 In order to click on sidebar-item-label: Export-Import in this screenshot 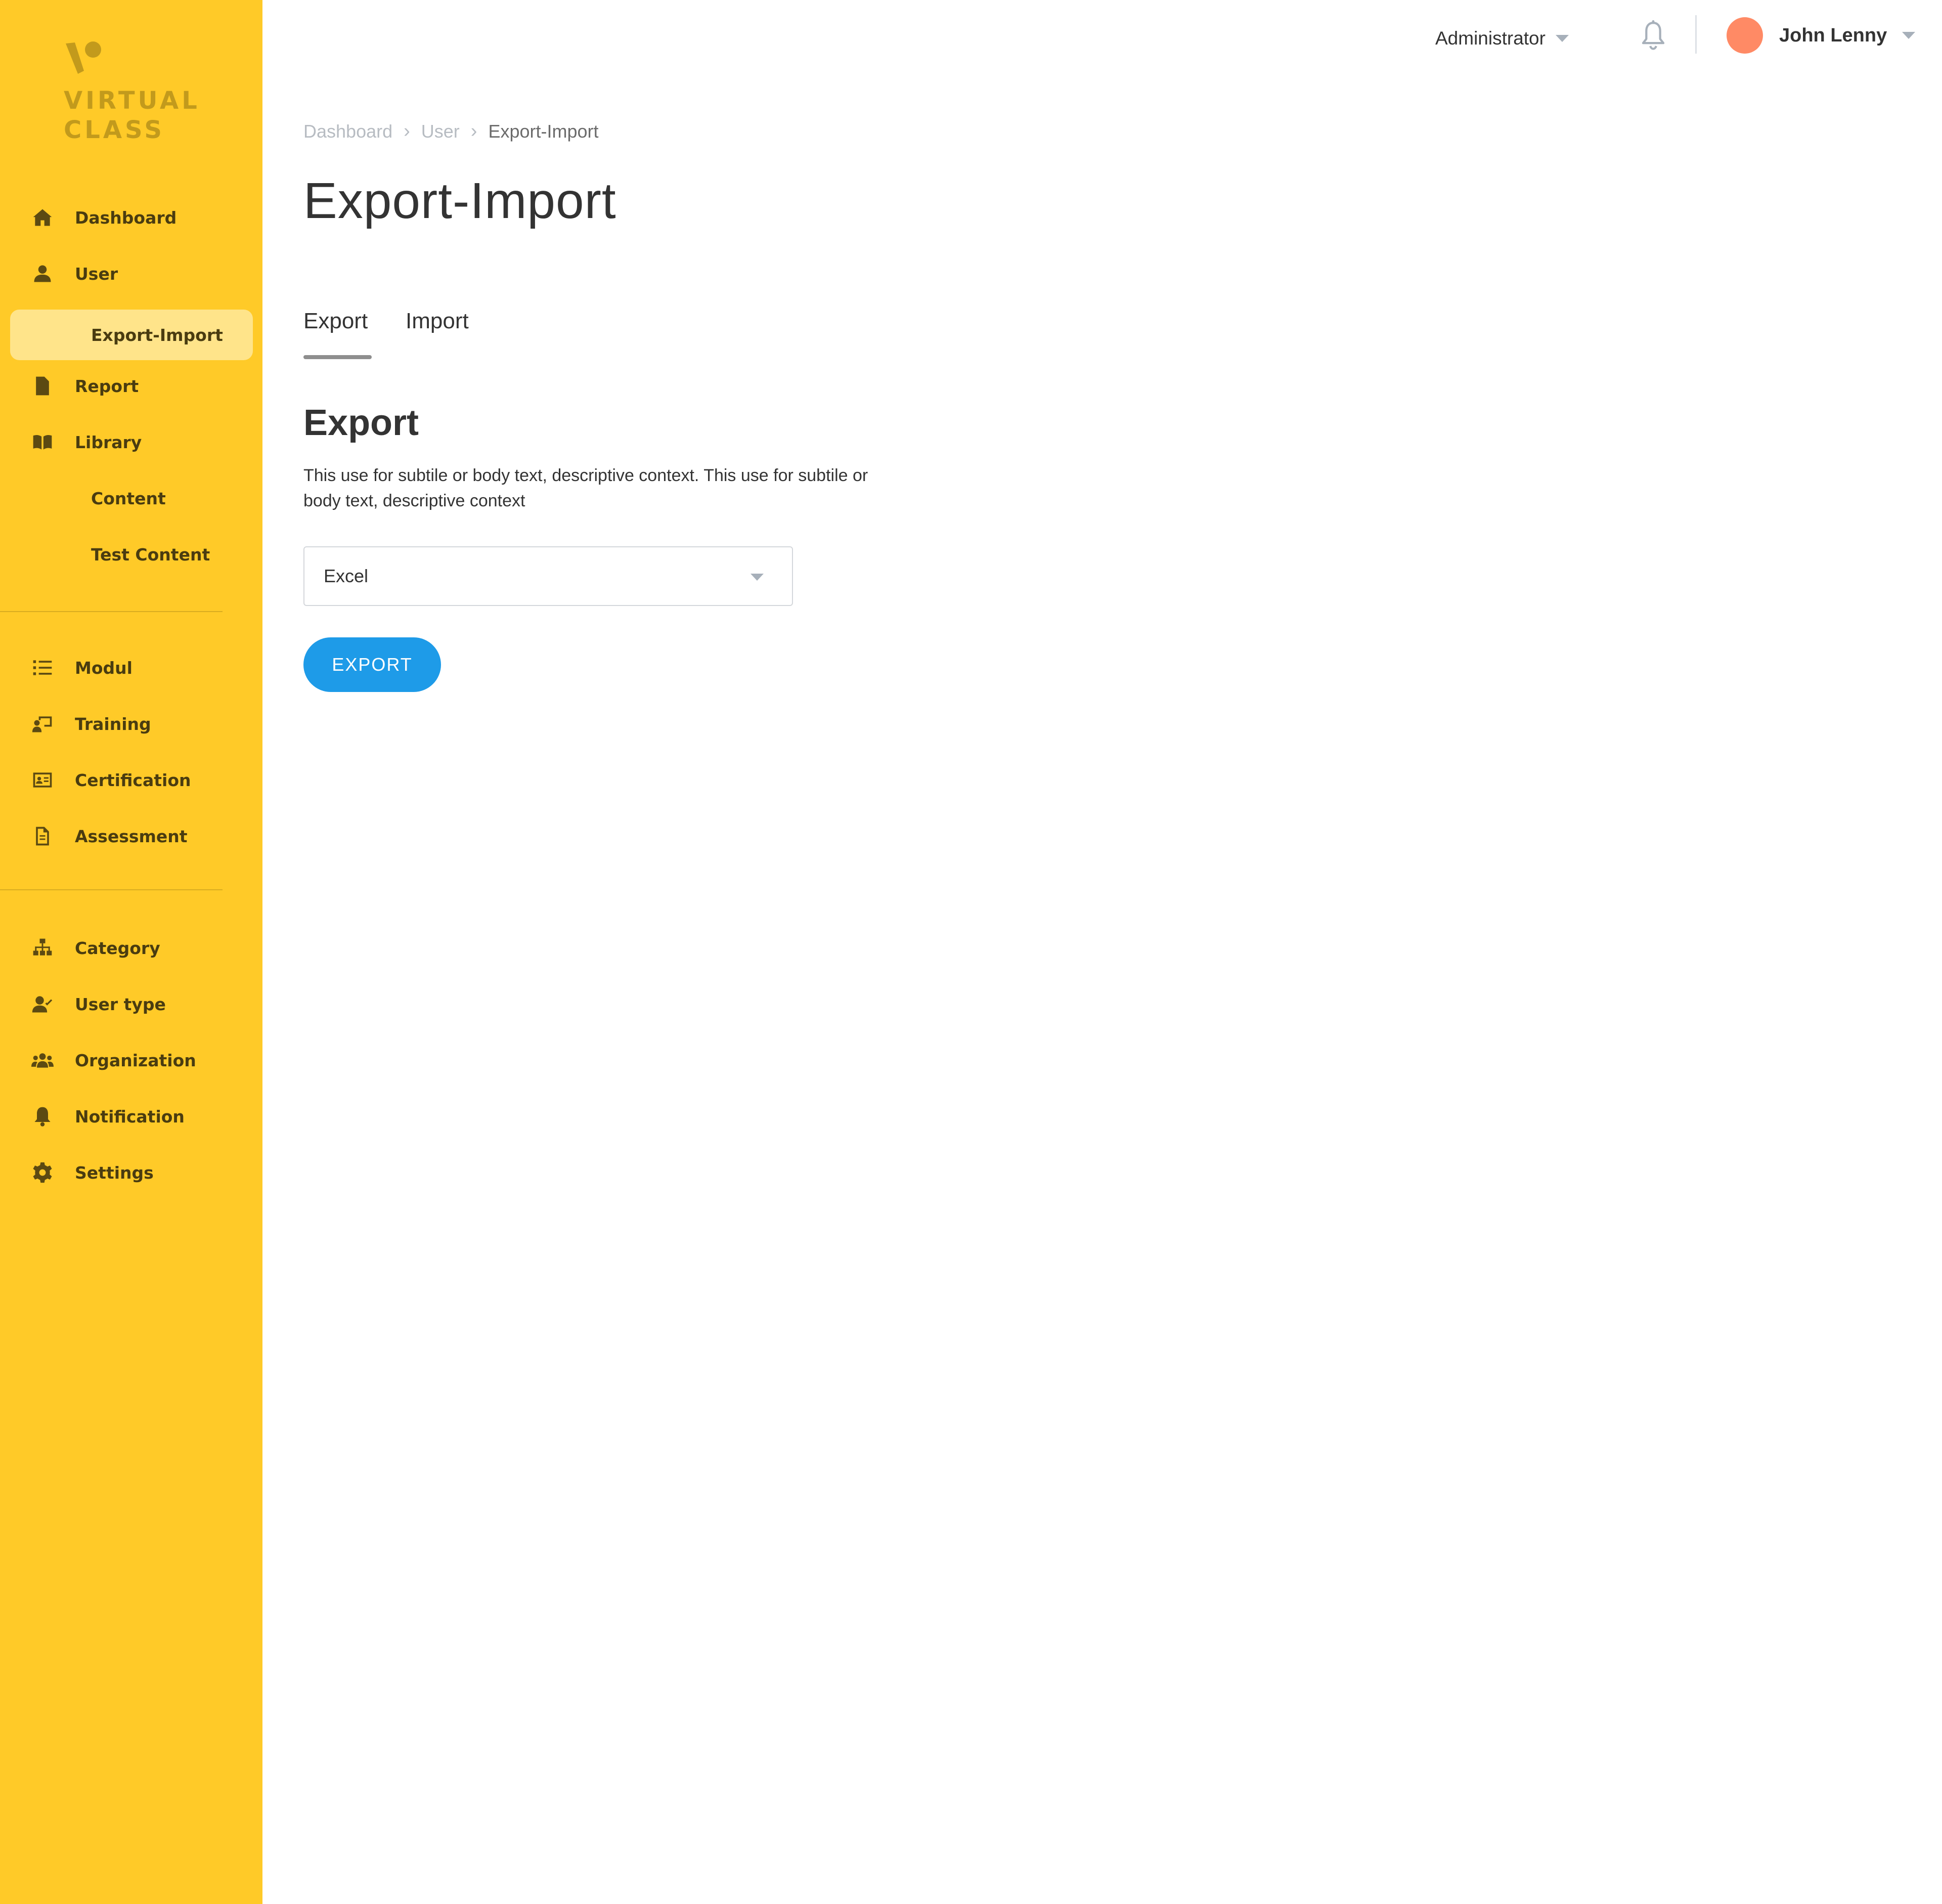, I will do `click(157, 335)`.